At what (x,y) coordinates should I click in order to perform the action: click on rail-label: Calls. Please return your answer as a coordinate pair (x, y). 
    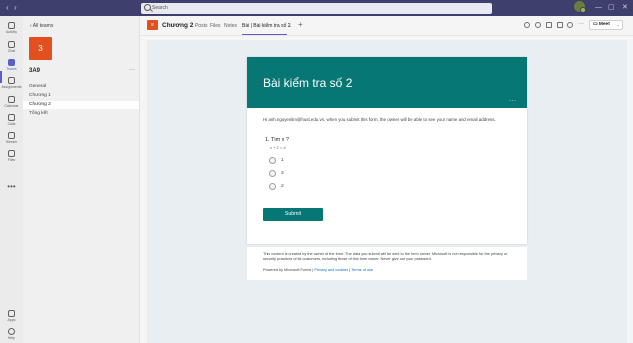
    Looking at the image, I should click on (11, 124).